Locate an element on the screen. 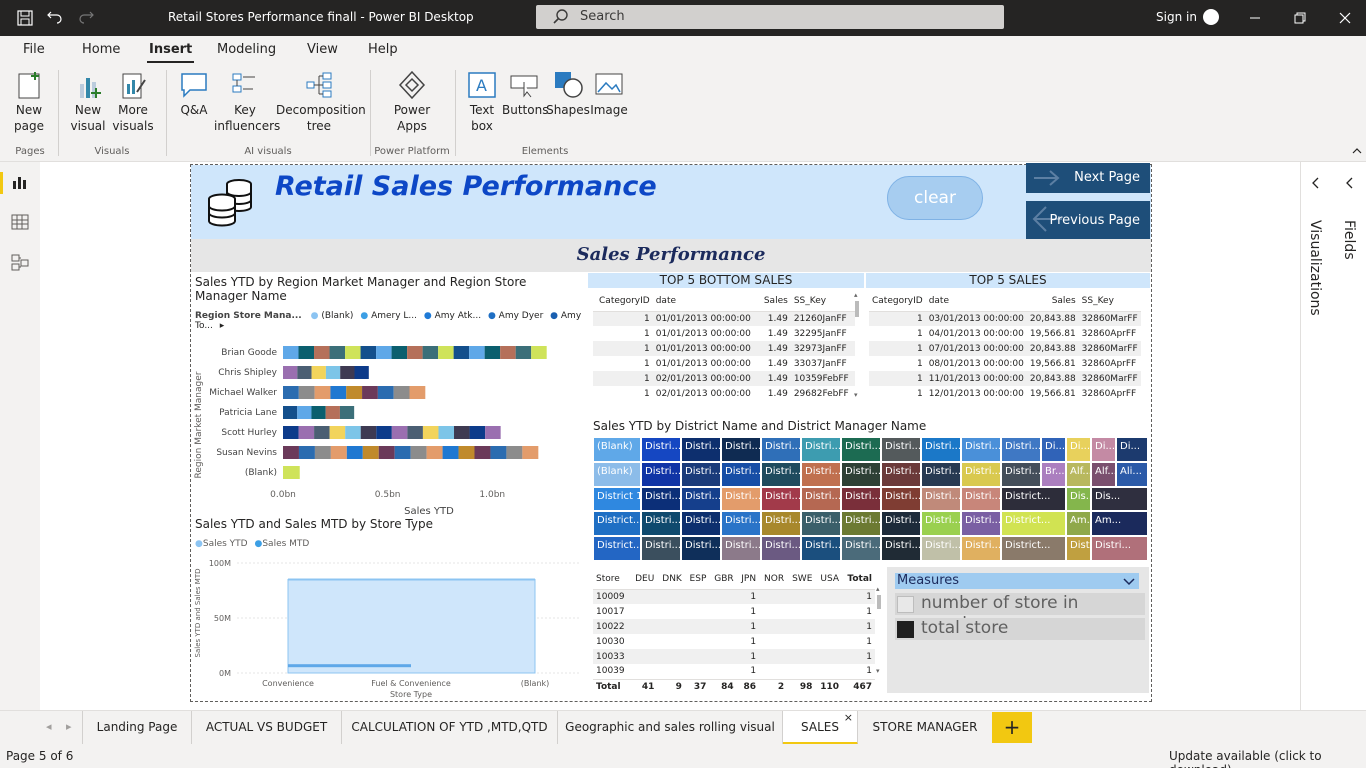 The height and width of the screenshot is (768, 1366). collapse-visualizations-icon is located at coordinates (1316, 183).